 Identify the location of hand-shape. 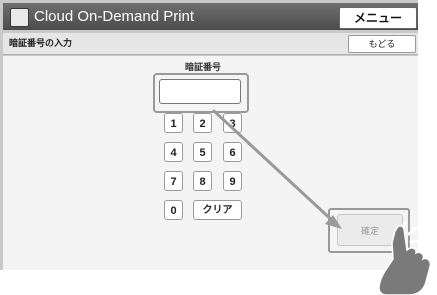
(405, 260).